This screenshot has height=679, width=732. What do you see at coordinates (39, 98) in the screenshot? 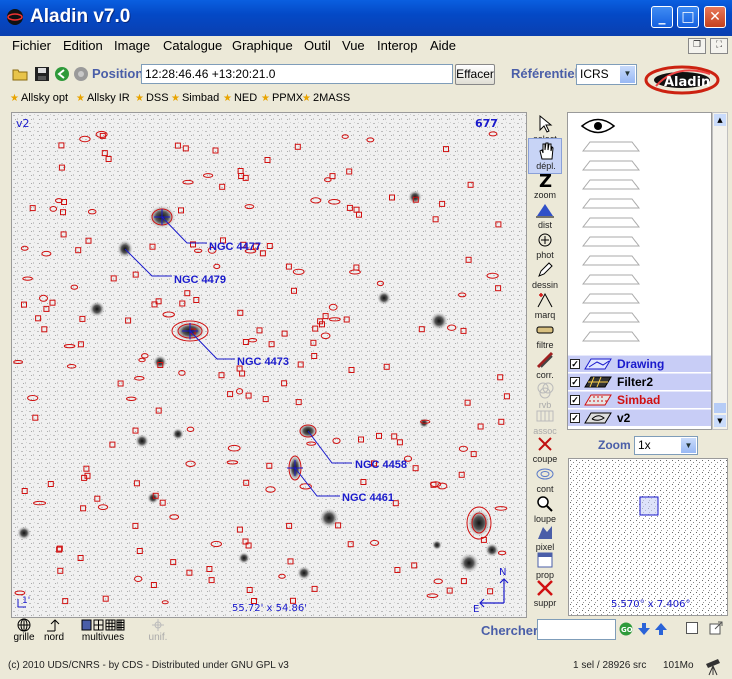
I see `survey-allsky-opt: ★ Allsky opt` at bounding box center [39, 98].